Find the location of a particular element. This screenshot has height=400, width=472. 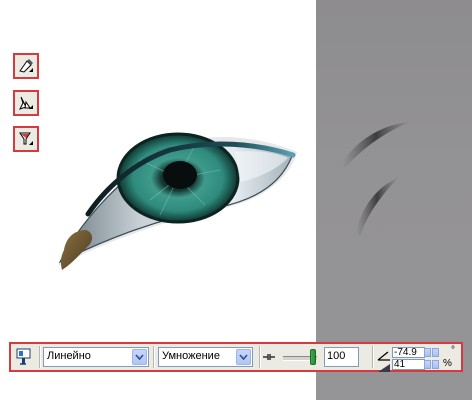

calligraphy-pen-tool-button is located at coordinates (26, 103).